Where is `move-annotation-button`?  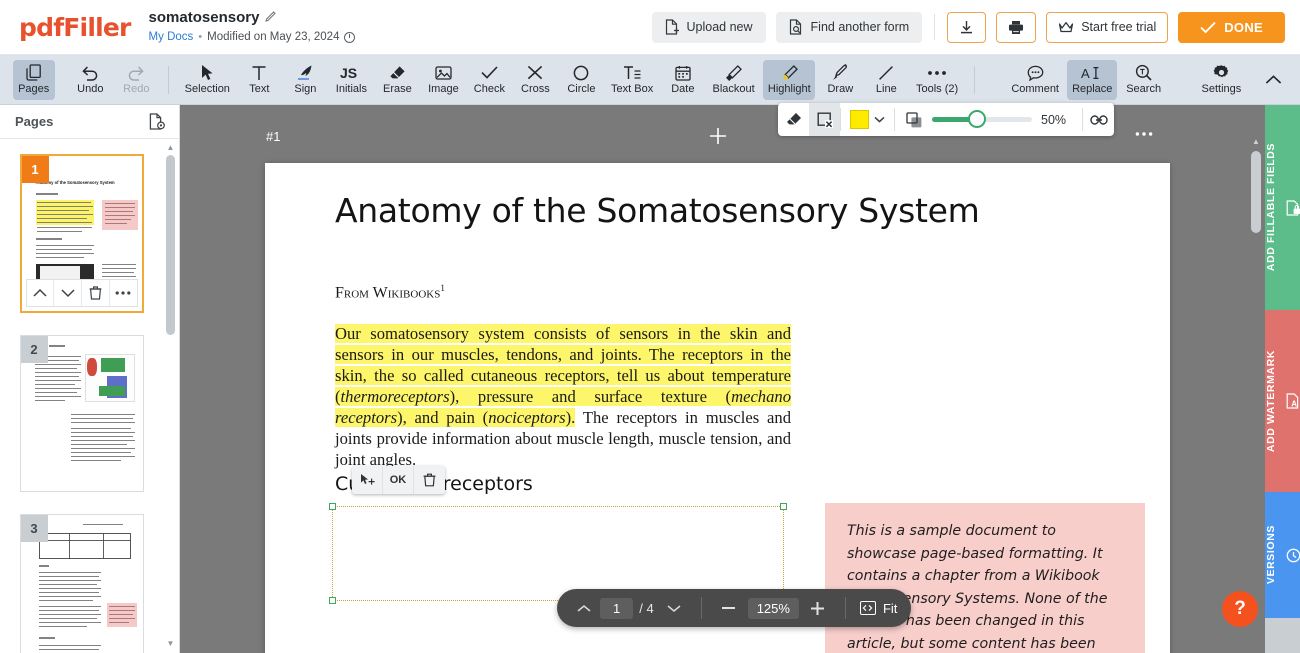
move-annotation-button is located at coordinates (367, 480).